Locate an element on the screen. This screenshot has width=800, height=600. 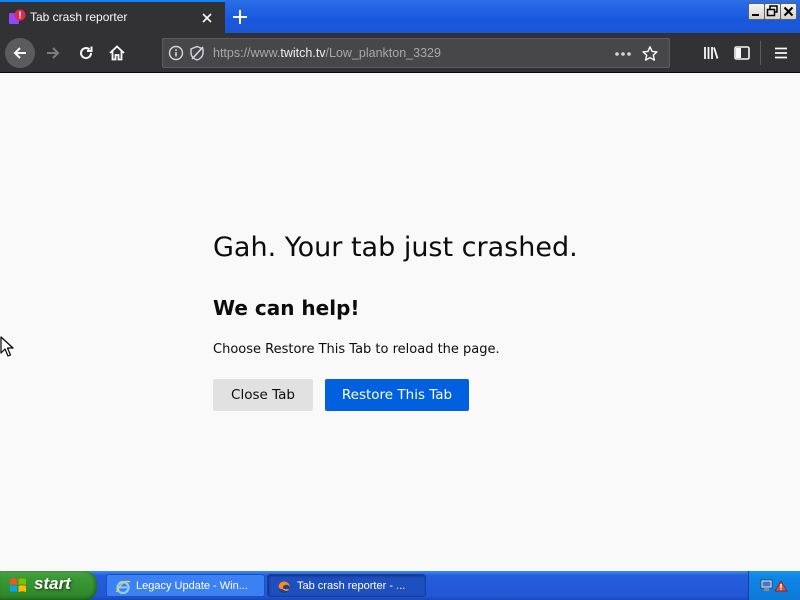
arrow-left-icon is located at coordinates (19, 53).